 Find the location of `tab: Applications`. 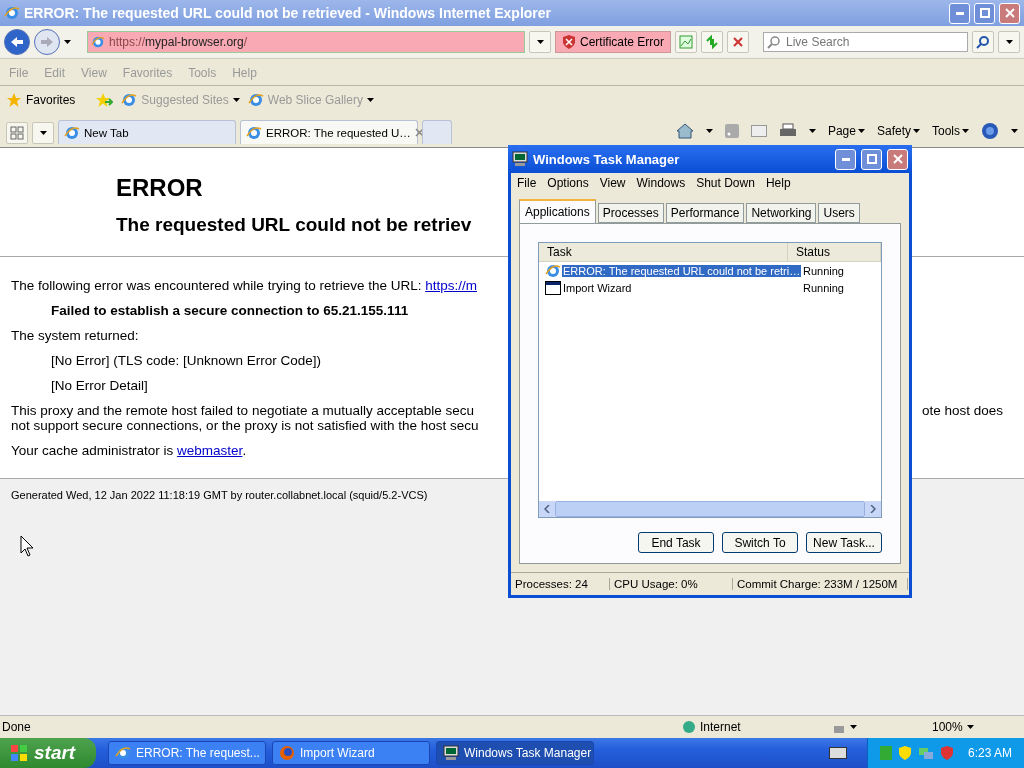

tab: Applications is located at coordinates (557, 211).